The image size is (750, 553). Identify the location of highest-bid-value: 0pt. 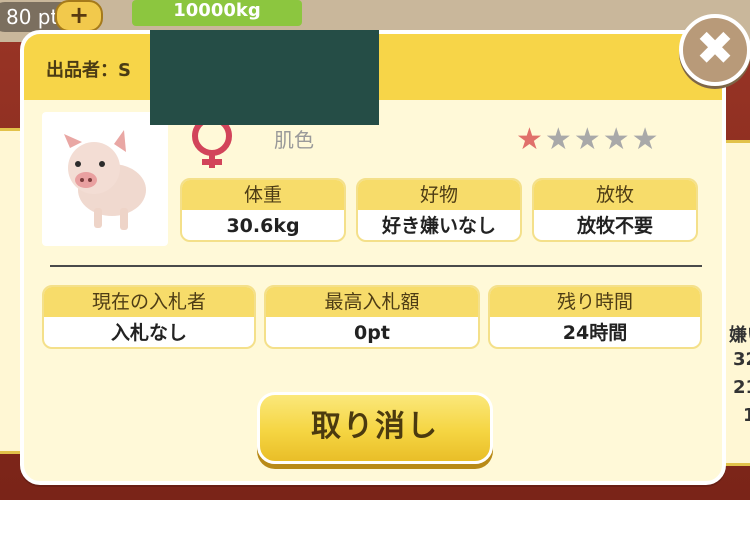
(372, 333).